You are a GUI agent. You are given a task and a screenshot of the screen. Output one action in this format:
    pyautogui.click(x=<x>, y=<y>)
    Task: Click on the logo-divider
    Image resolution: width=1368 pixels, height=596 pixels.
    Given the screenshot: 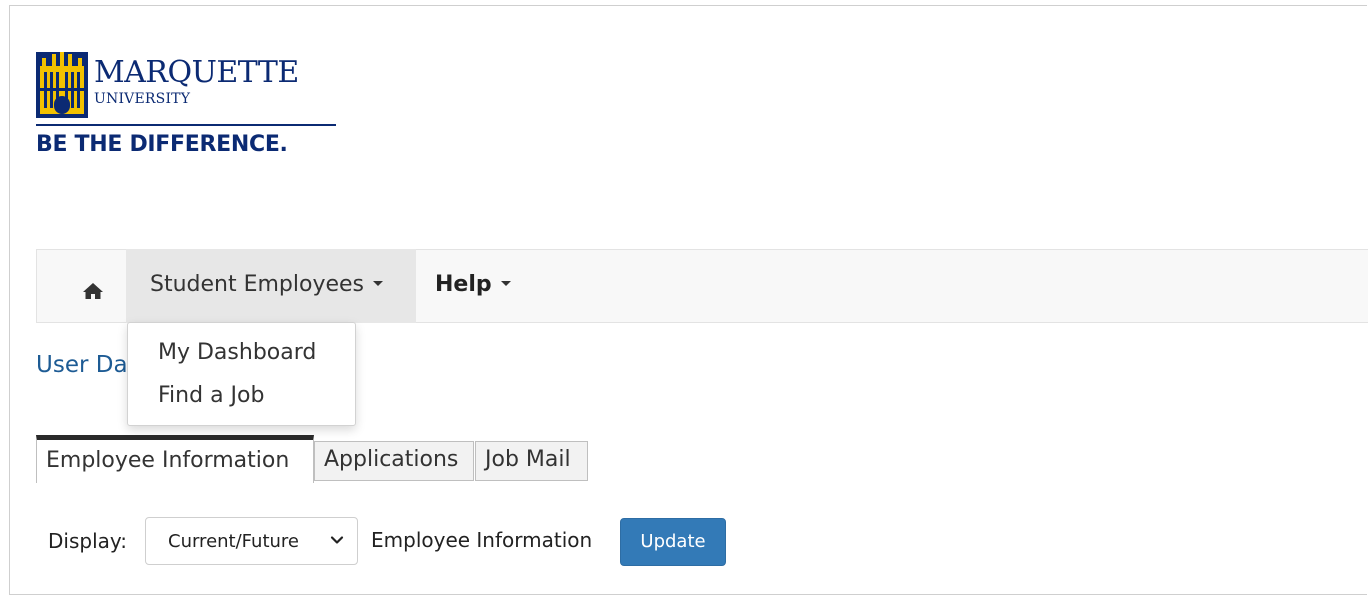 What is the action you would take?
    pyautogui.click(x=186, y=125)
    